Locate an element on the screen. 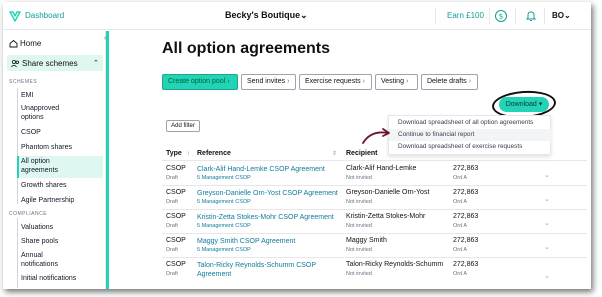  sidebar-item-annual-notifications: Annual notifications is located at coordinates (49, 260).